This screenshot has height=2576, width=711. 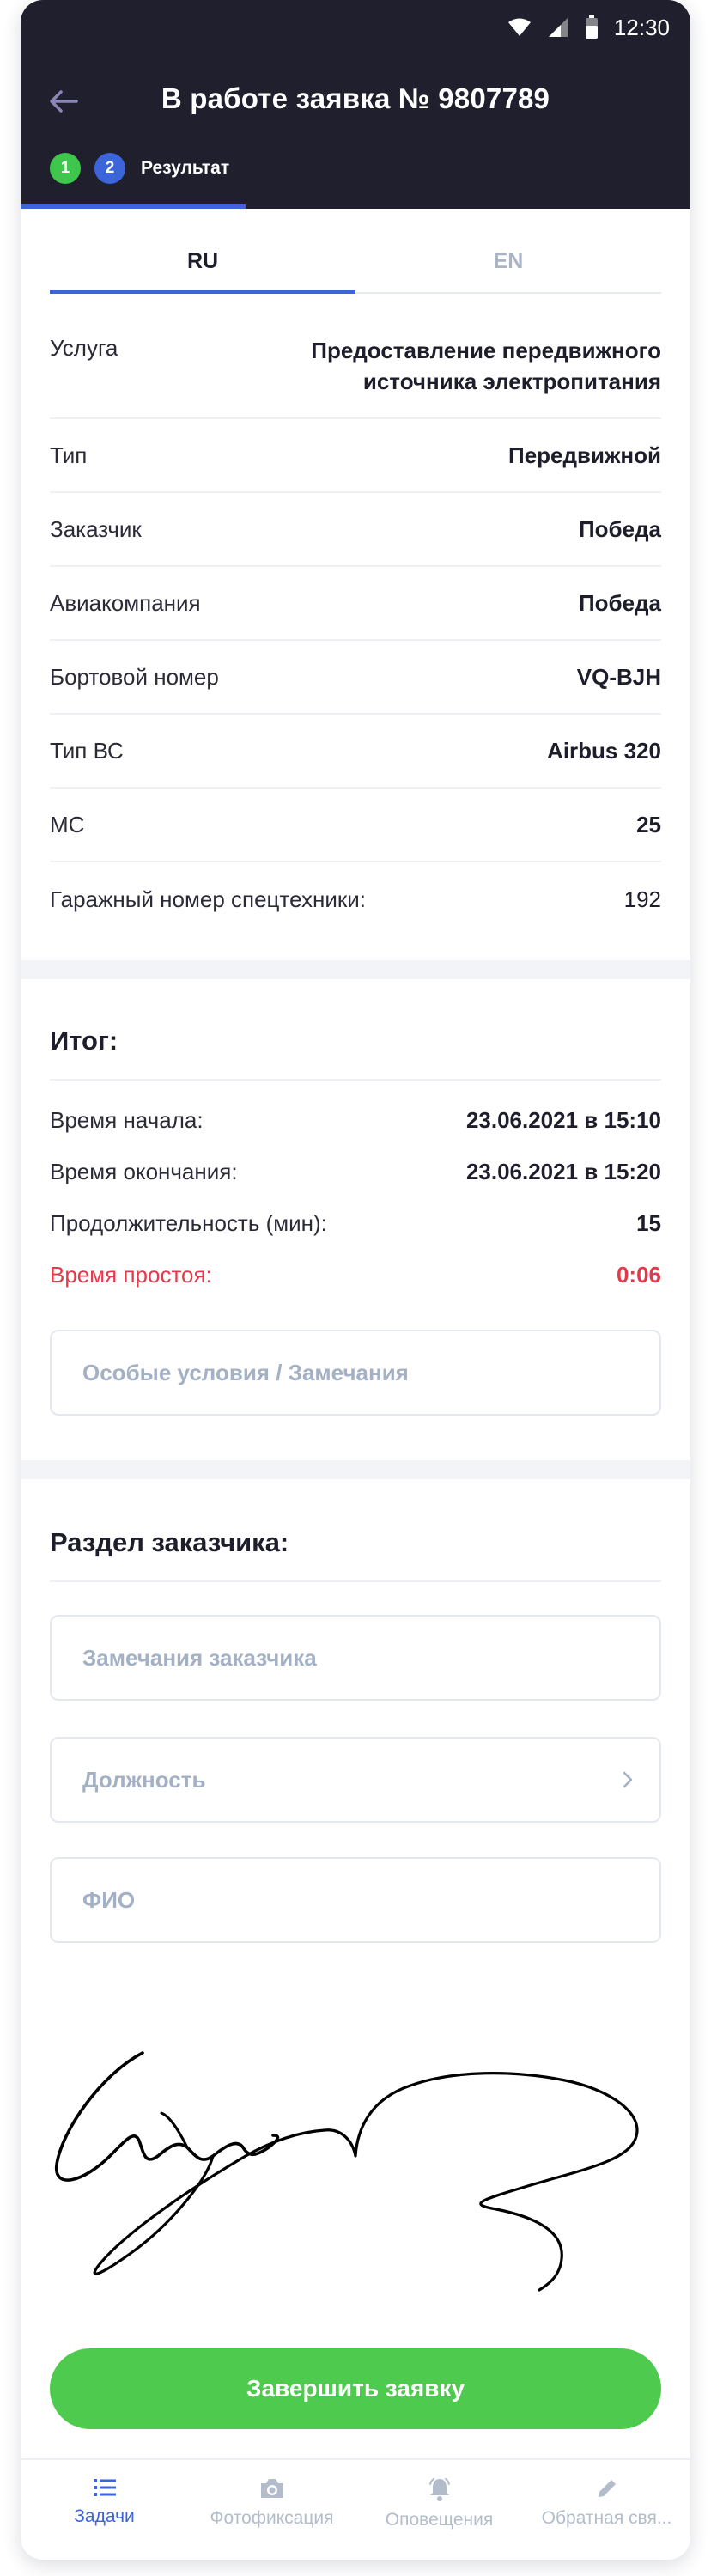 What do you see at coordinates (69, 455) in the screenshot?
I see `detail-key: Тип` at bounding box center [69, 455].